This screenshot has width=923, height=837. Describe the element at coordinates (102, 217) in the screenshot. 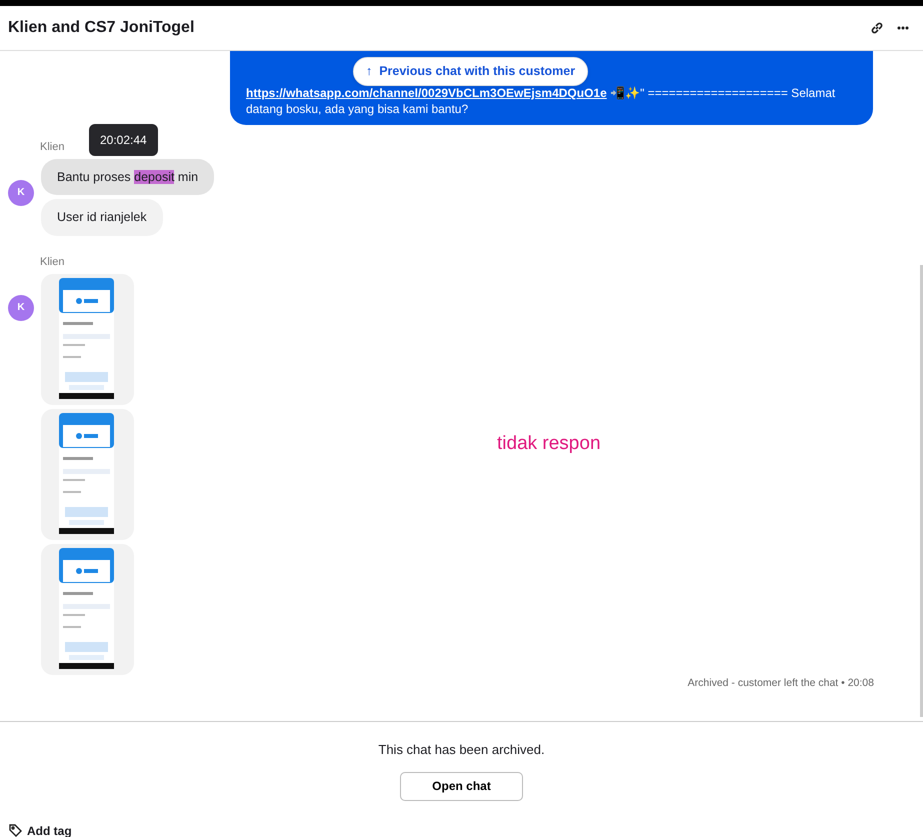

I see `message-bubble: User id rianjelek` at that location.